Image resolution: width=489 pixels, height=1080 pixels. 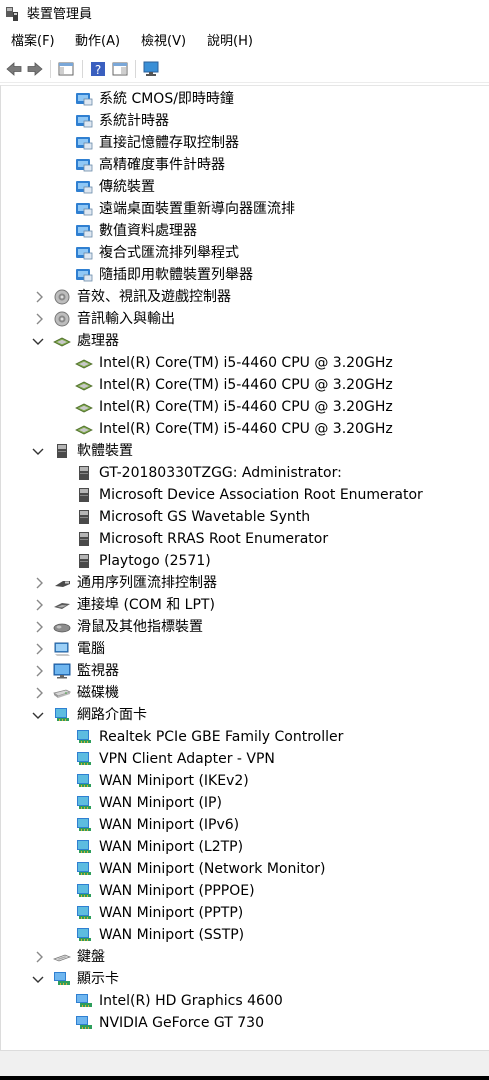 I want to click on computer-icon, so click(x=62, y=649).